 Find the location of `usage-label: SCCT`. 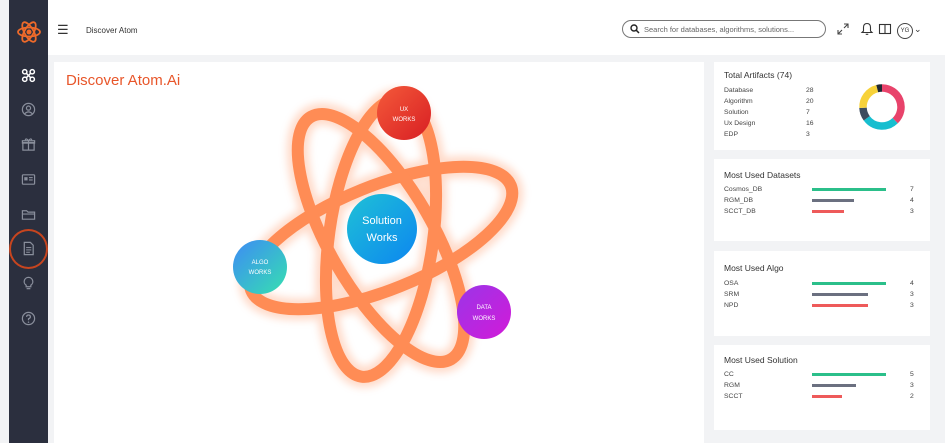

usage-label: SCCT is located at coordinates (733, 396).